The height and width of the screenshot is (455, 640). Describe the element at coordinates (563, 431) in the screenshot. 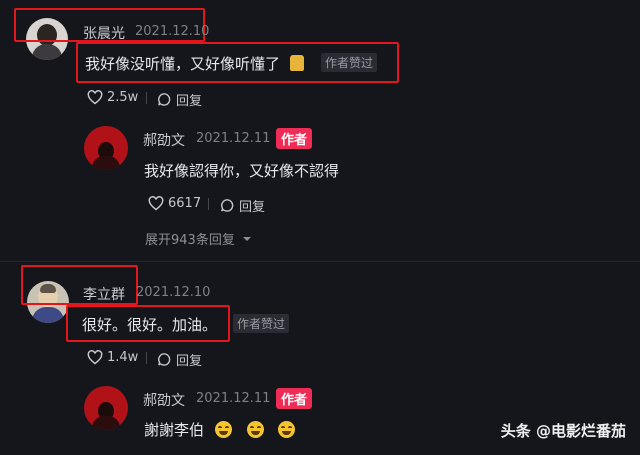

I see `watermark: 头条 @电影烂番茄` at that location.